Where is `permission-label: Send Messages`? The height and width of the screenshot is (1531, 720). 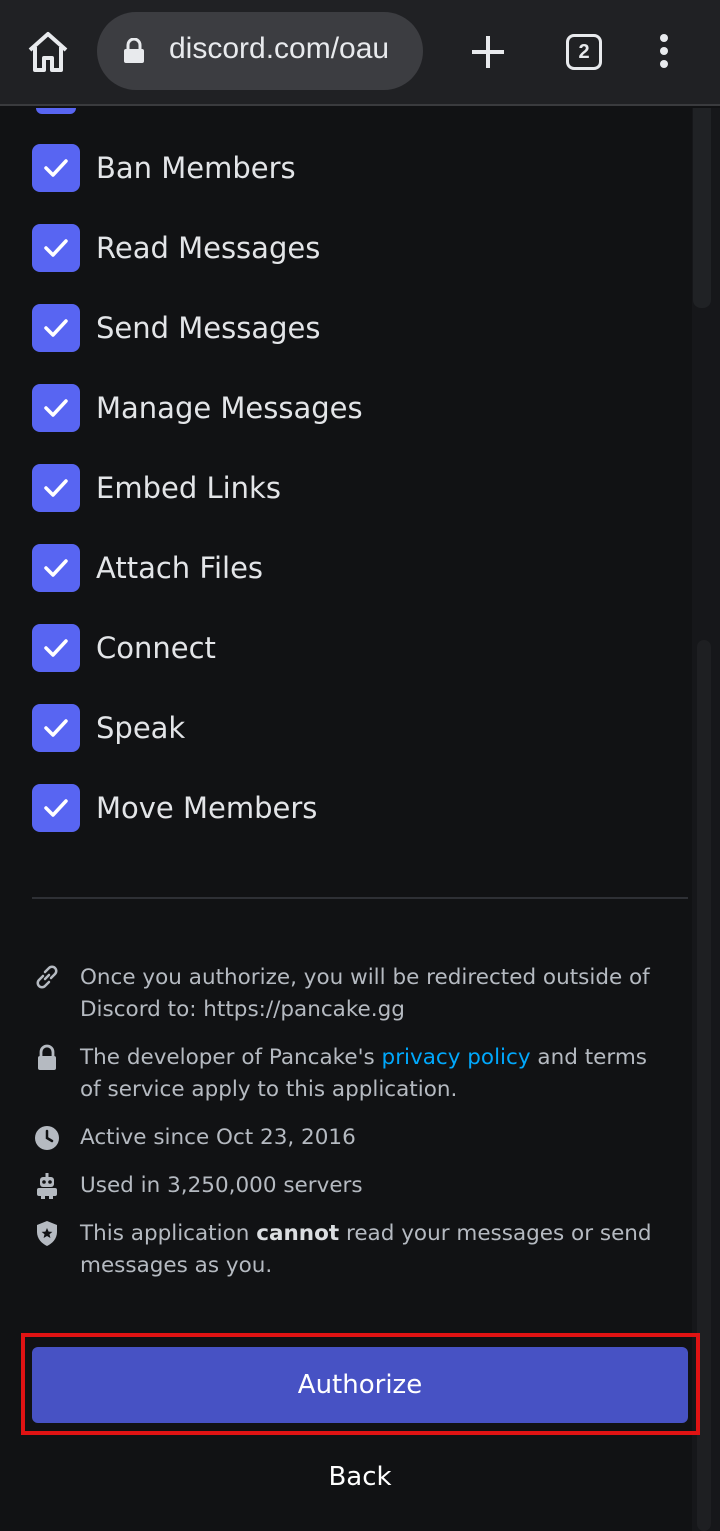 permission-label: Send Messages is located at coordinates (208, 328).